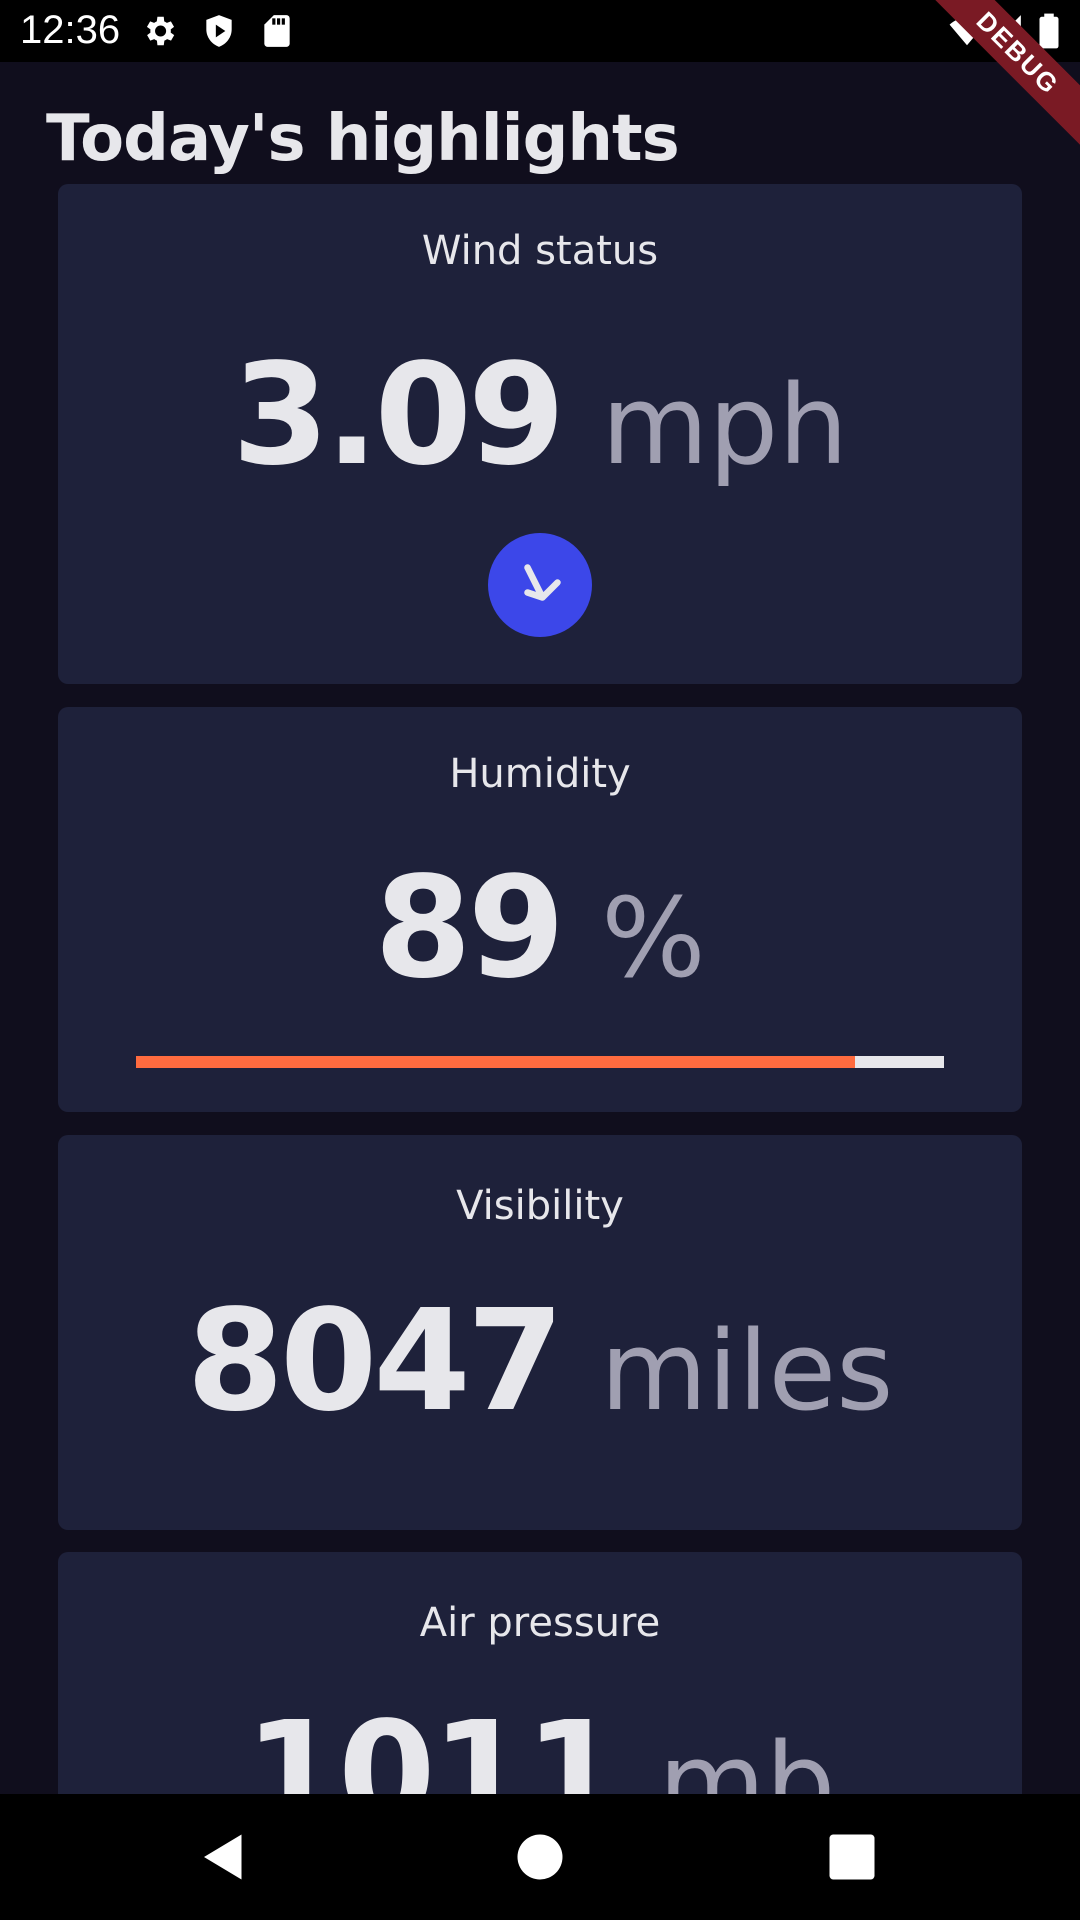  I want to click on visibility-value-row: 8047 miles, so click(540, 1361).